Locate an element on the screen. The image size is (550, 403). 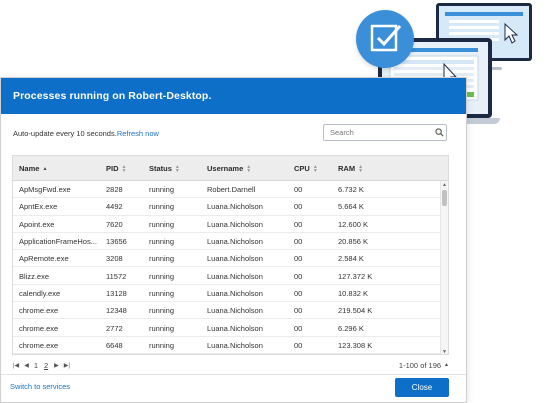
cell-username: Robert.Darnell is located at coordinates (231, 190).